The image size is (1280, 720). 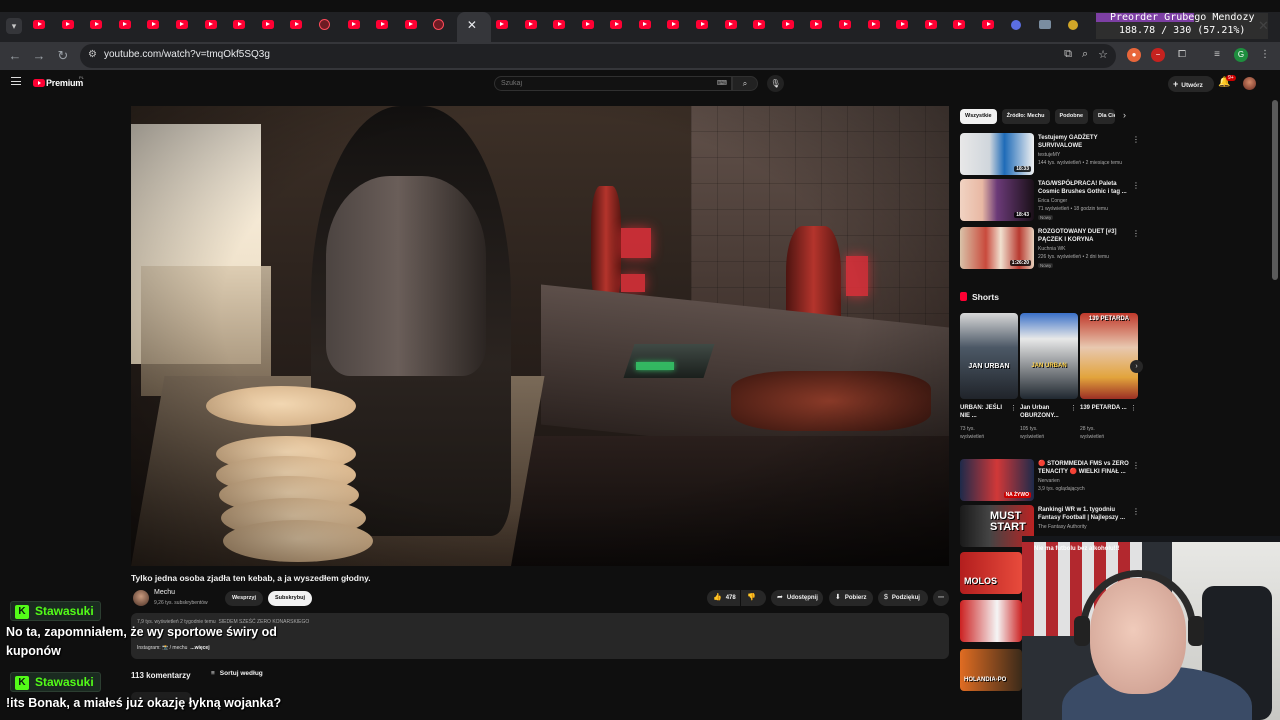 What do you see at coordinates (1049, 356) in the screenshot?
I see `short-thumbnail: JAN URBAN` at bounding box center [1049, 356].